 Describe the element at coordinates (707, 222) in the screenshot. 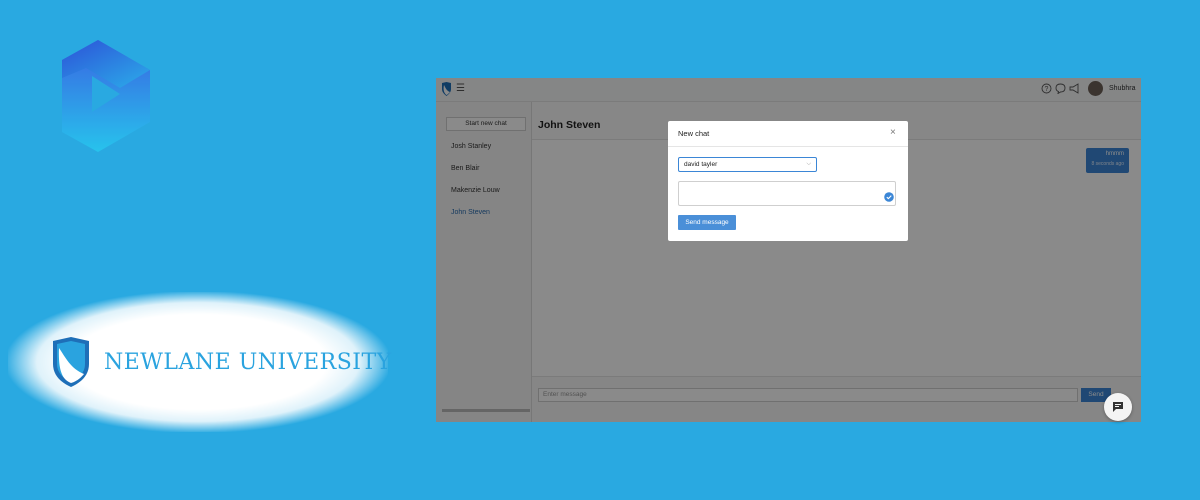

I see `send-message-button: Send message` at that location.